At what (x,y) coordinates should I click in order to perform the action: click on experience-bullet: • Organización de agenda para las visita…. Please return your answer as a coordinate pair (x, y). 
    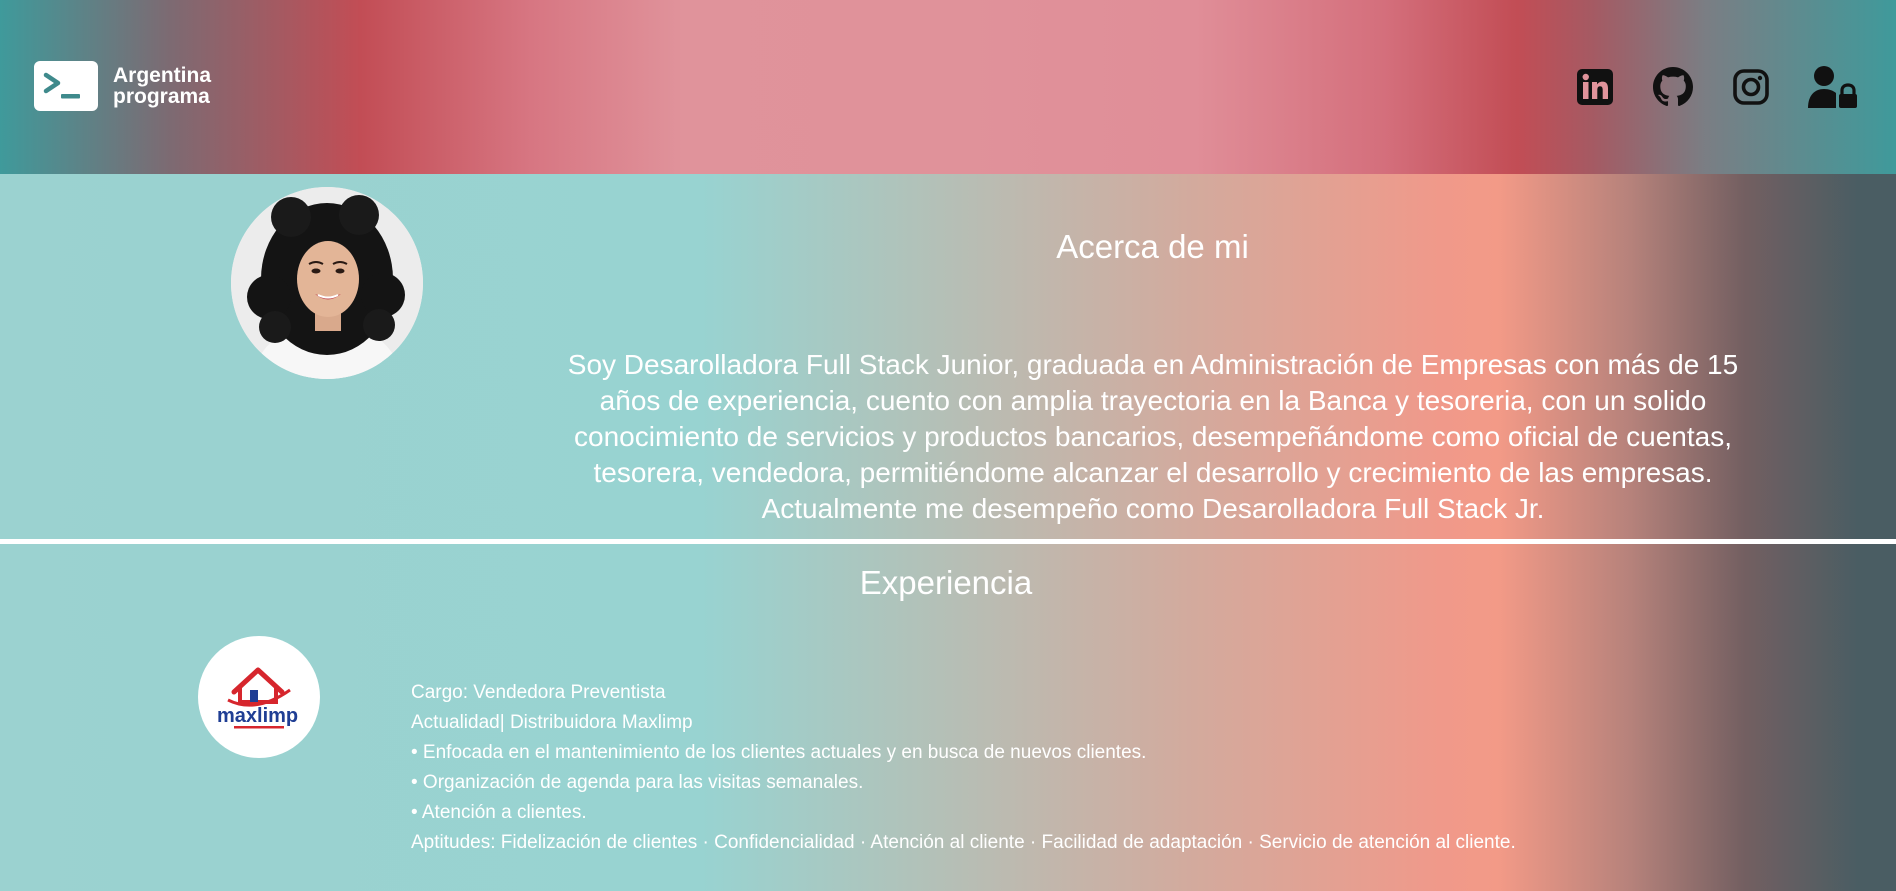
    Looking at the image, I should click on (637, 782).